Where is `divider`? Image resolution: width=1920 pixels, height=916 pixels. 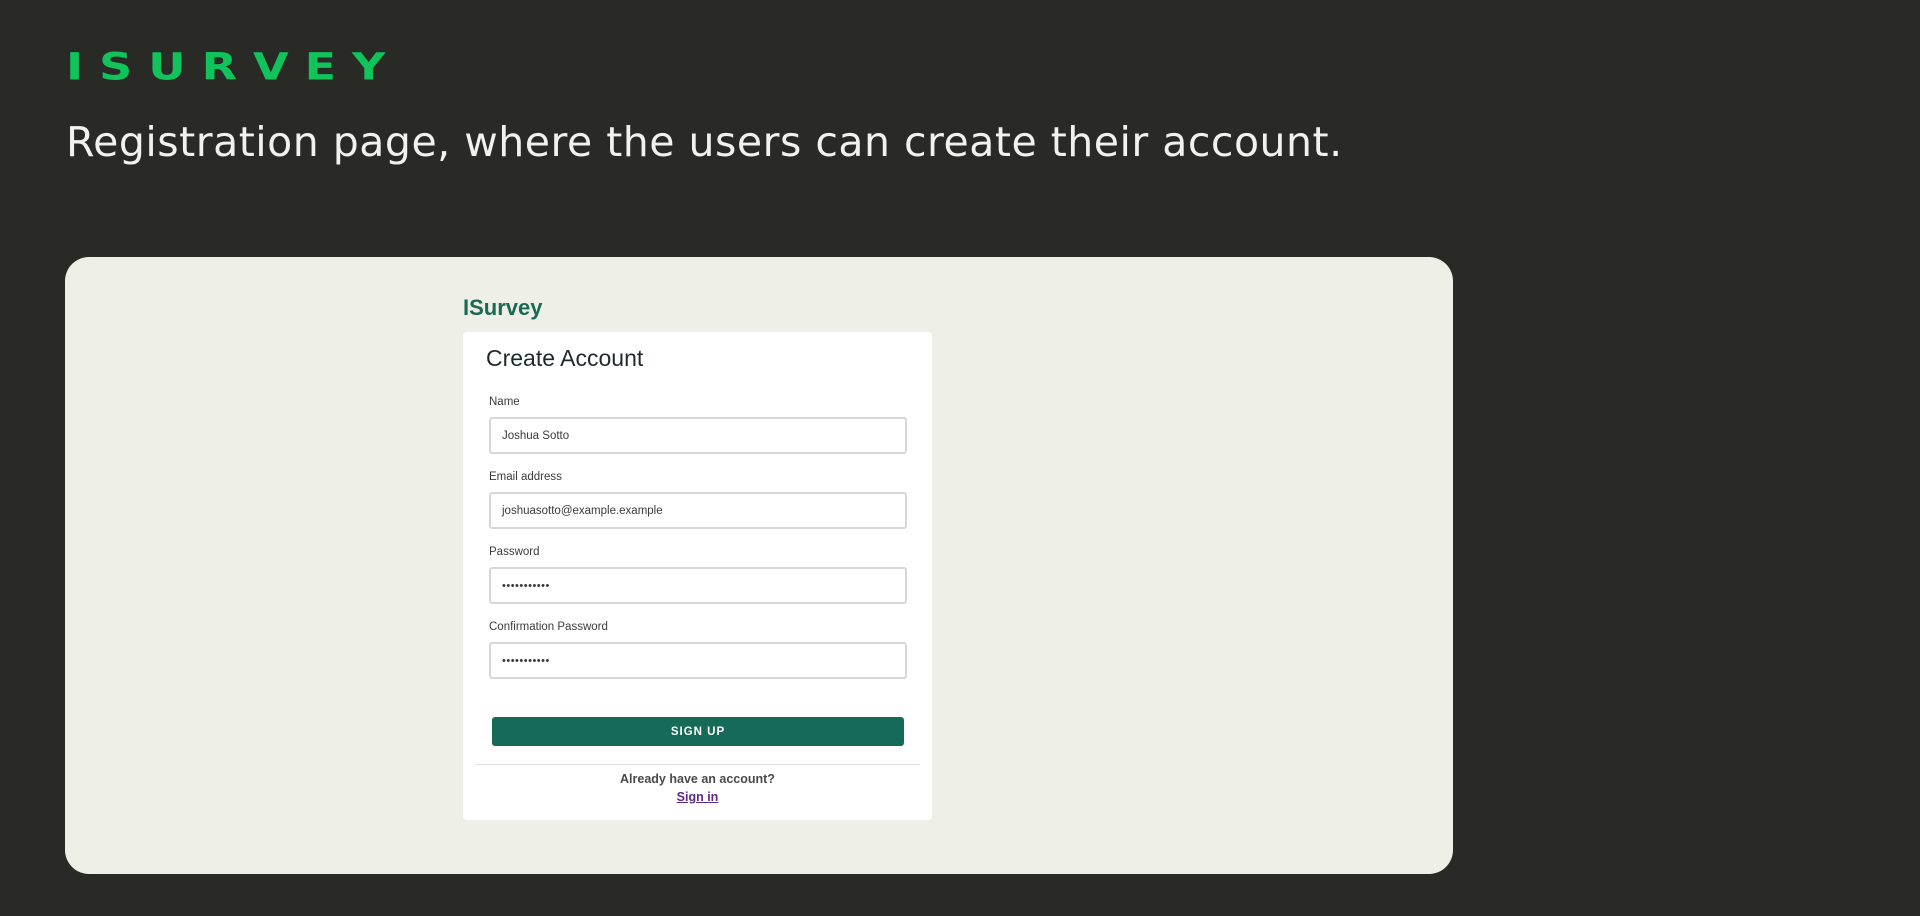 divider is located at coordinates (697, 764).